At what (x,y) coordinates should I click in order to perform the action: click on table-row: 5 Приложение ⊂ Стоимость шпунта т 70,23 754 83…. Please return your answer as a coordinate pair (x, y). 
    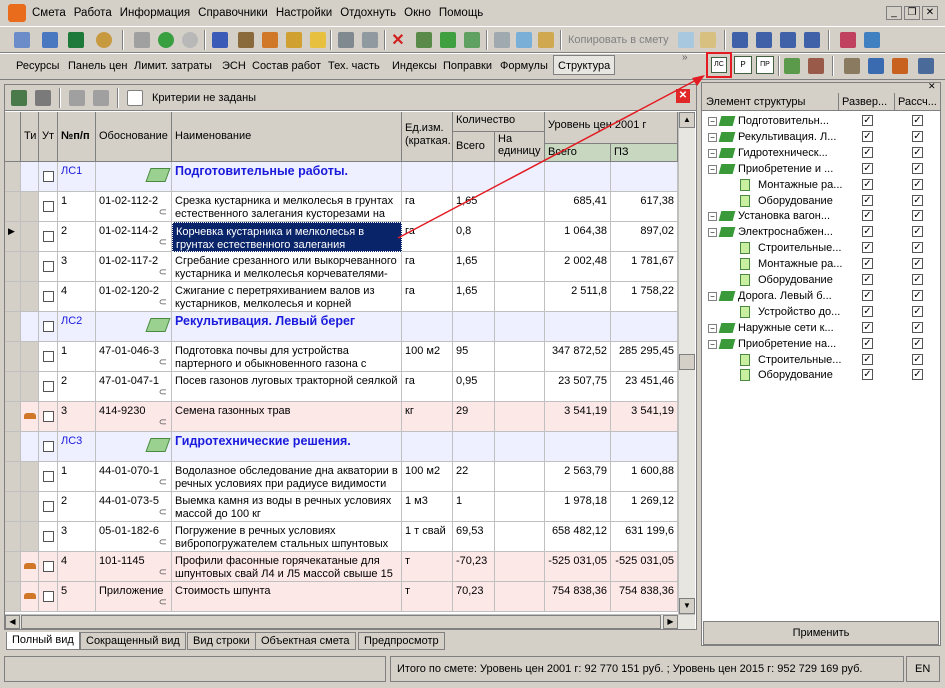
    Looking at the image, I should click on (341, 597).